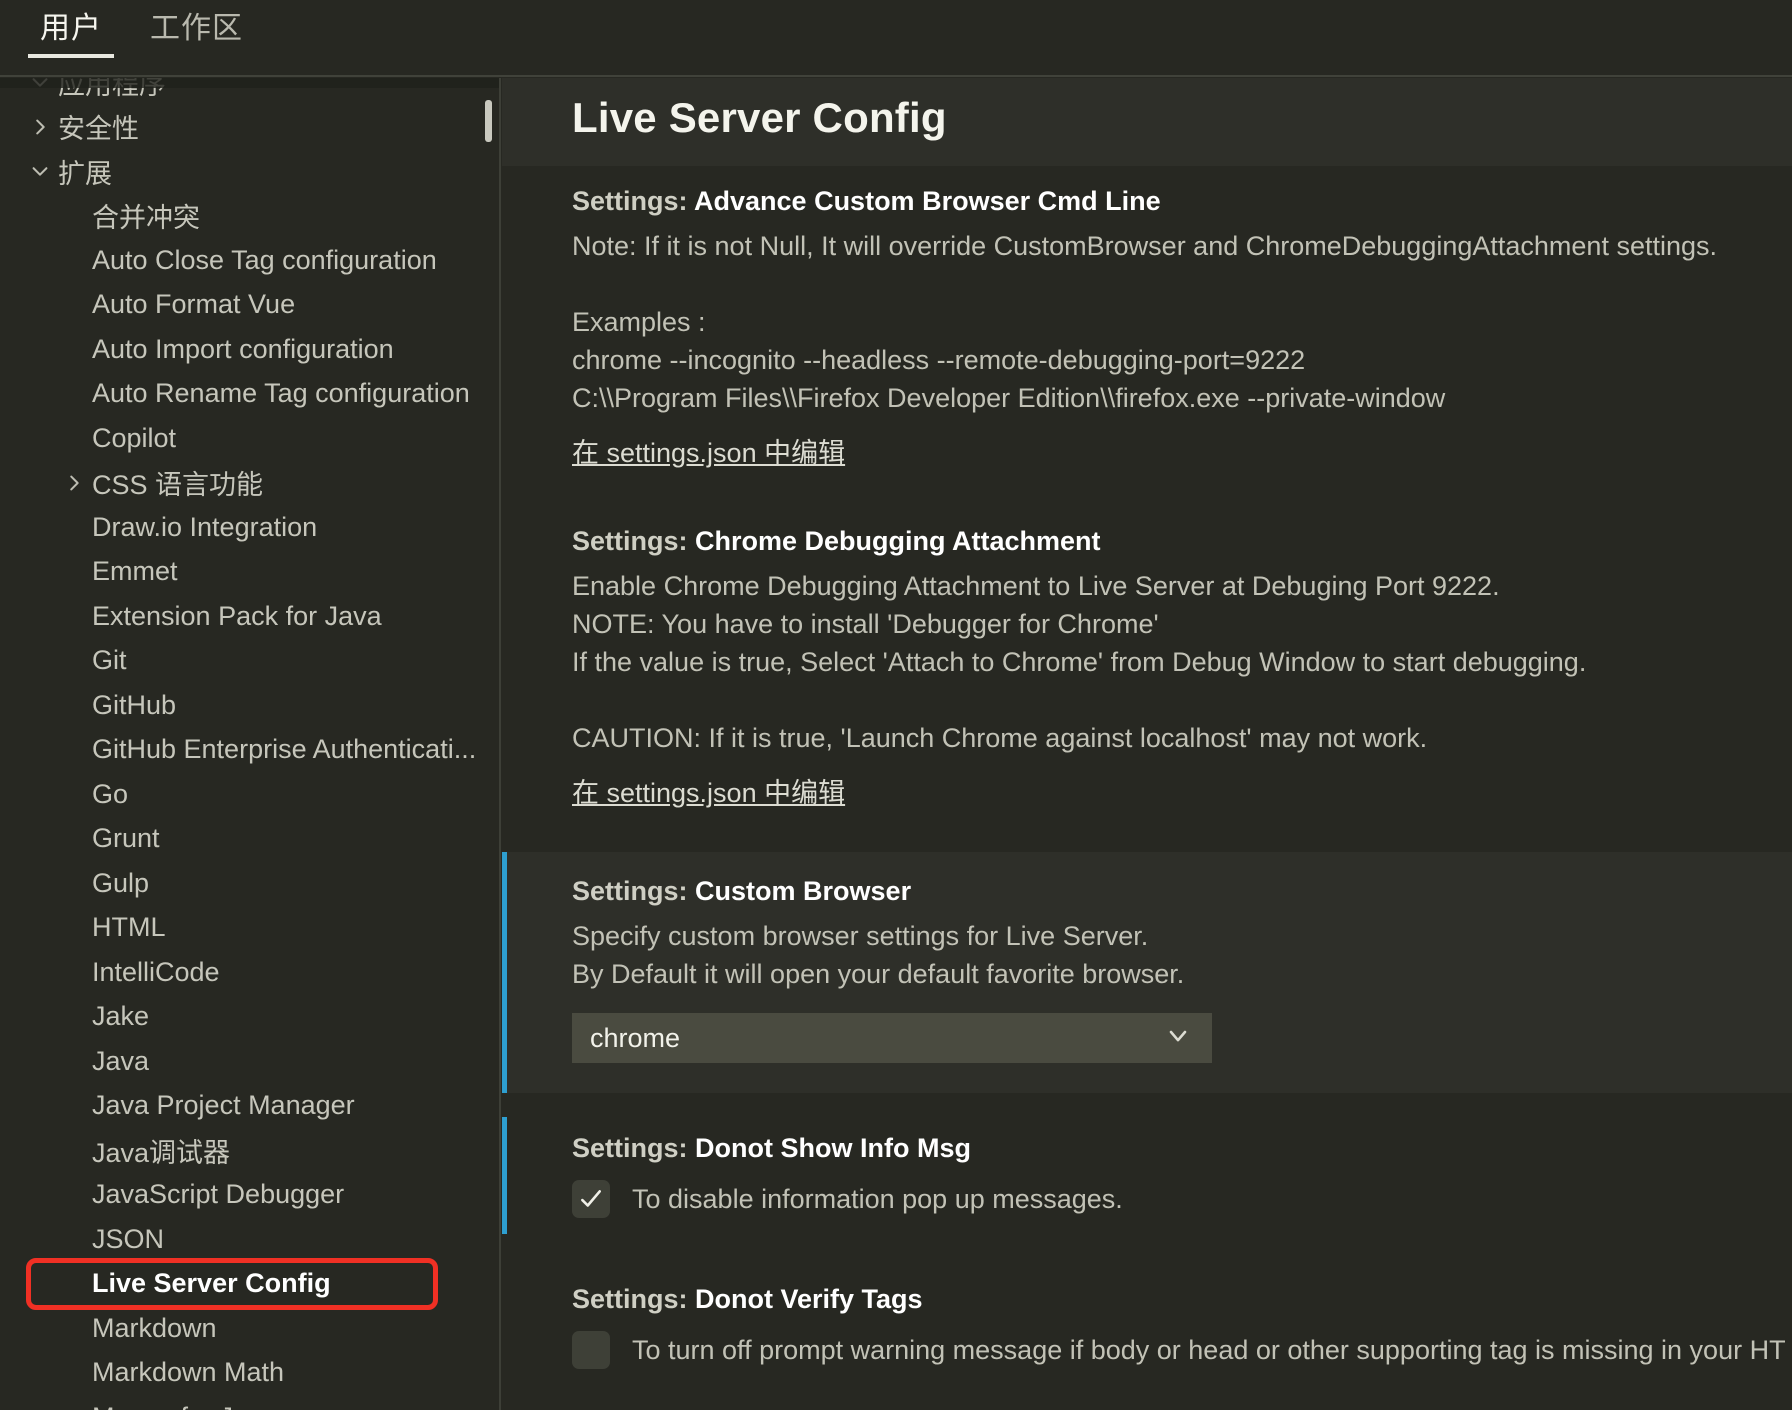  I want to click on sidebar-top-shadow, so click(250, 83).